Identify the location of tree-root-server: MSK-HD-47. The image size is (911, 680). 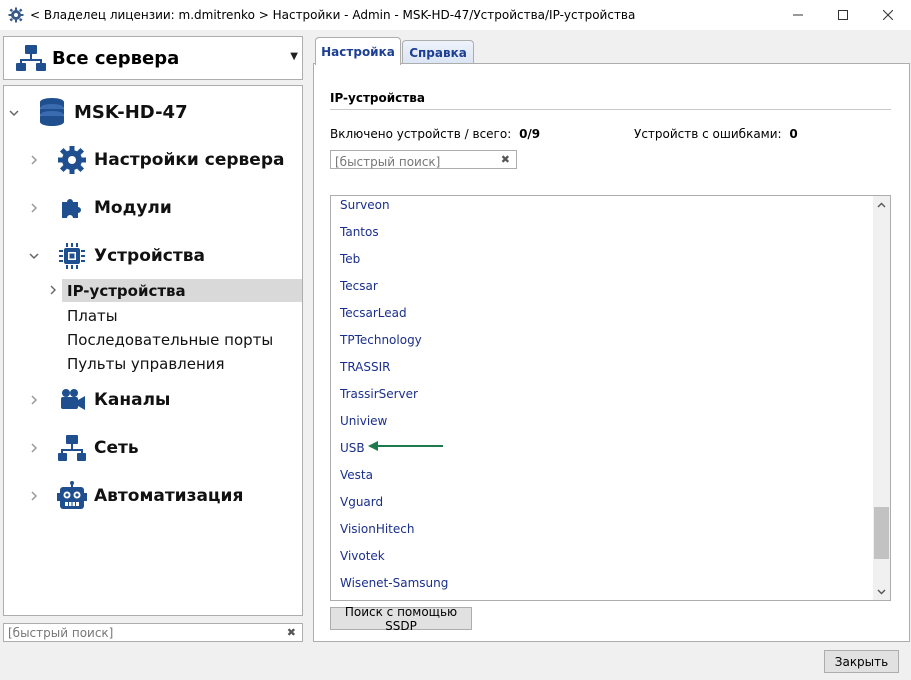
(112, 112).